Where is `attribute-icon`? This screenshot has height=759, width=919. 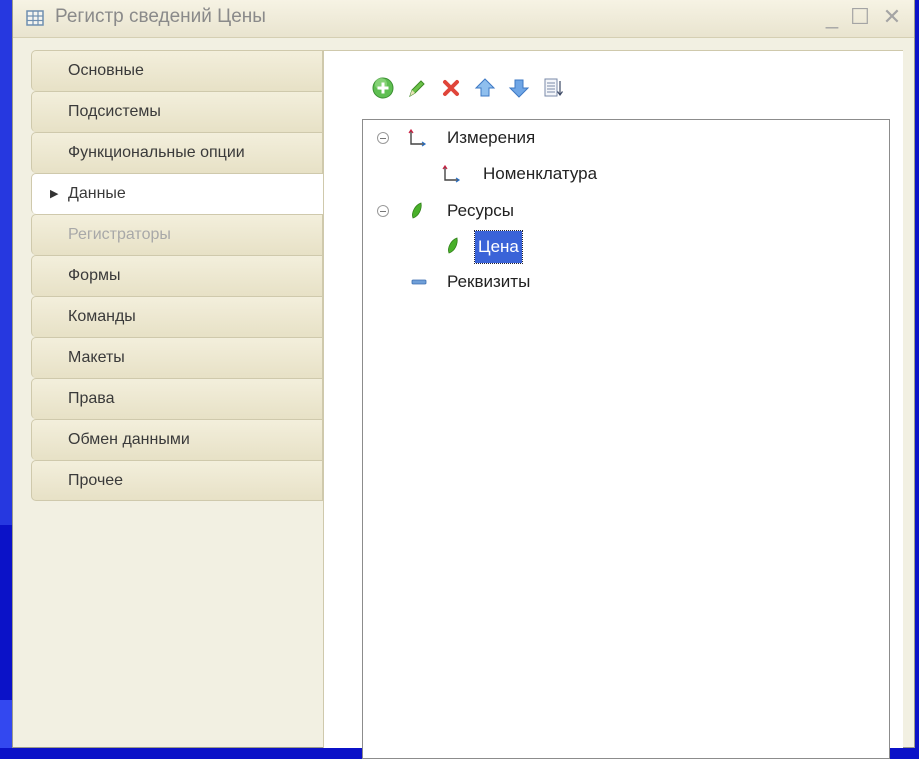
attribute-icon is located at coordinates (419, 282).